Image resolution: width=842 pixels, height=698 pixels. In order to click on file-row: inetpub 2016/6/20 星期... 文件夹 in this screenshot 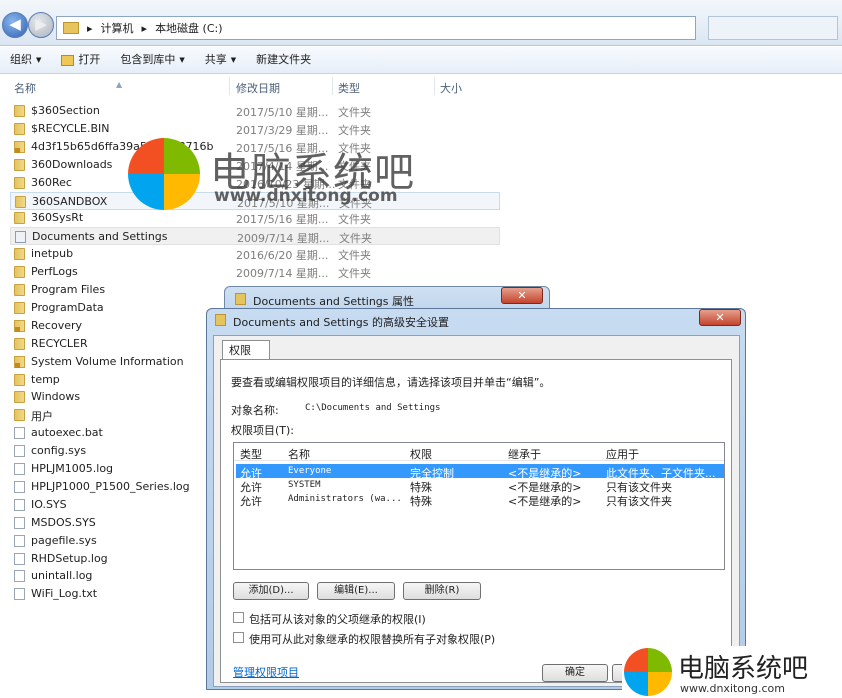, I will do `click(255, 254)`.